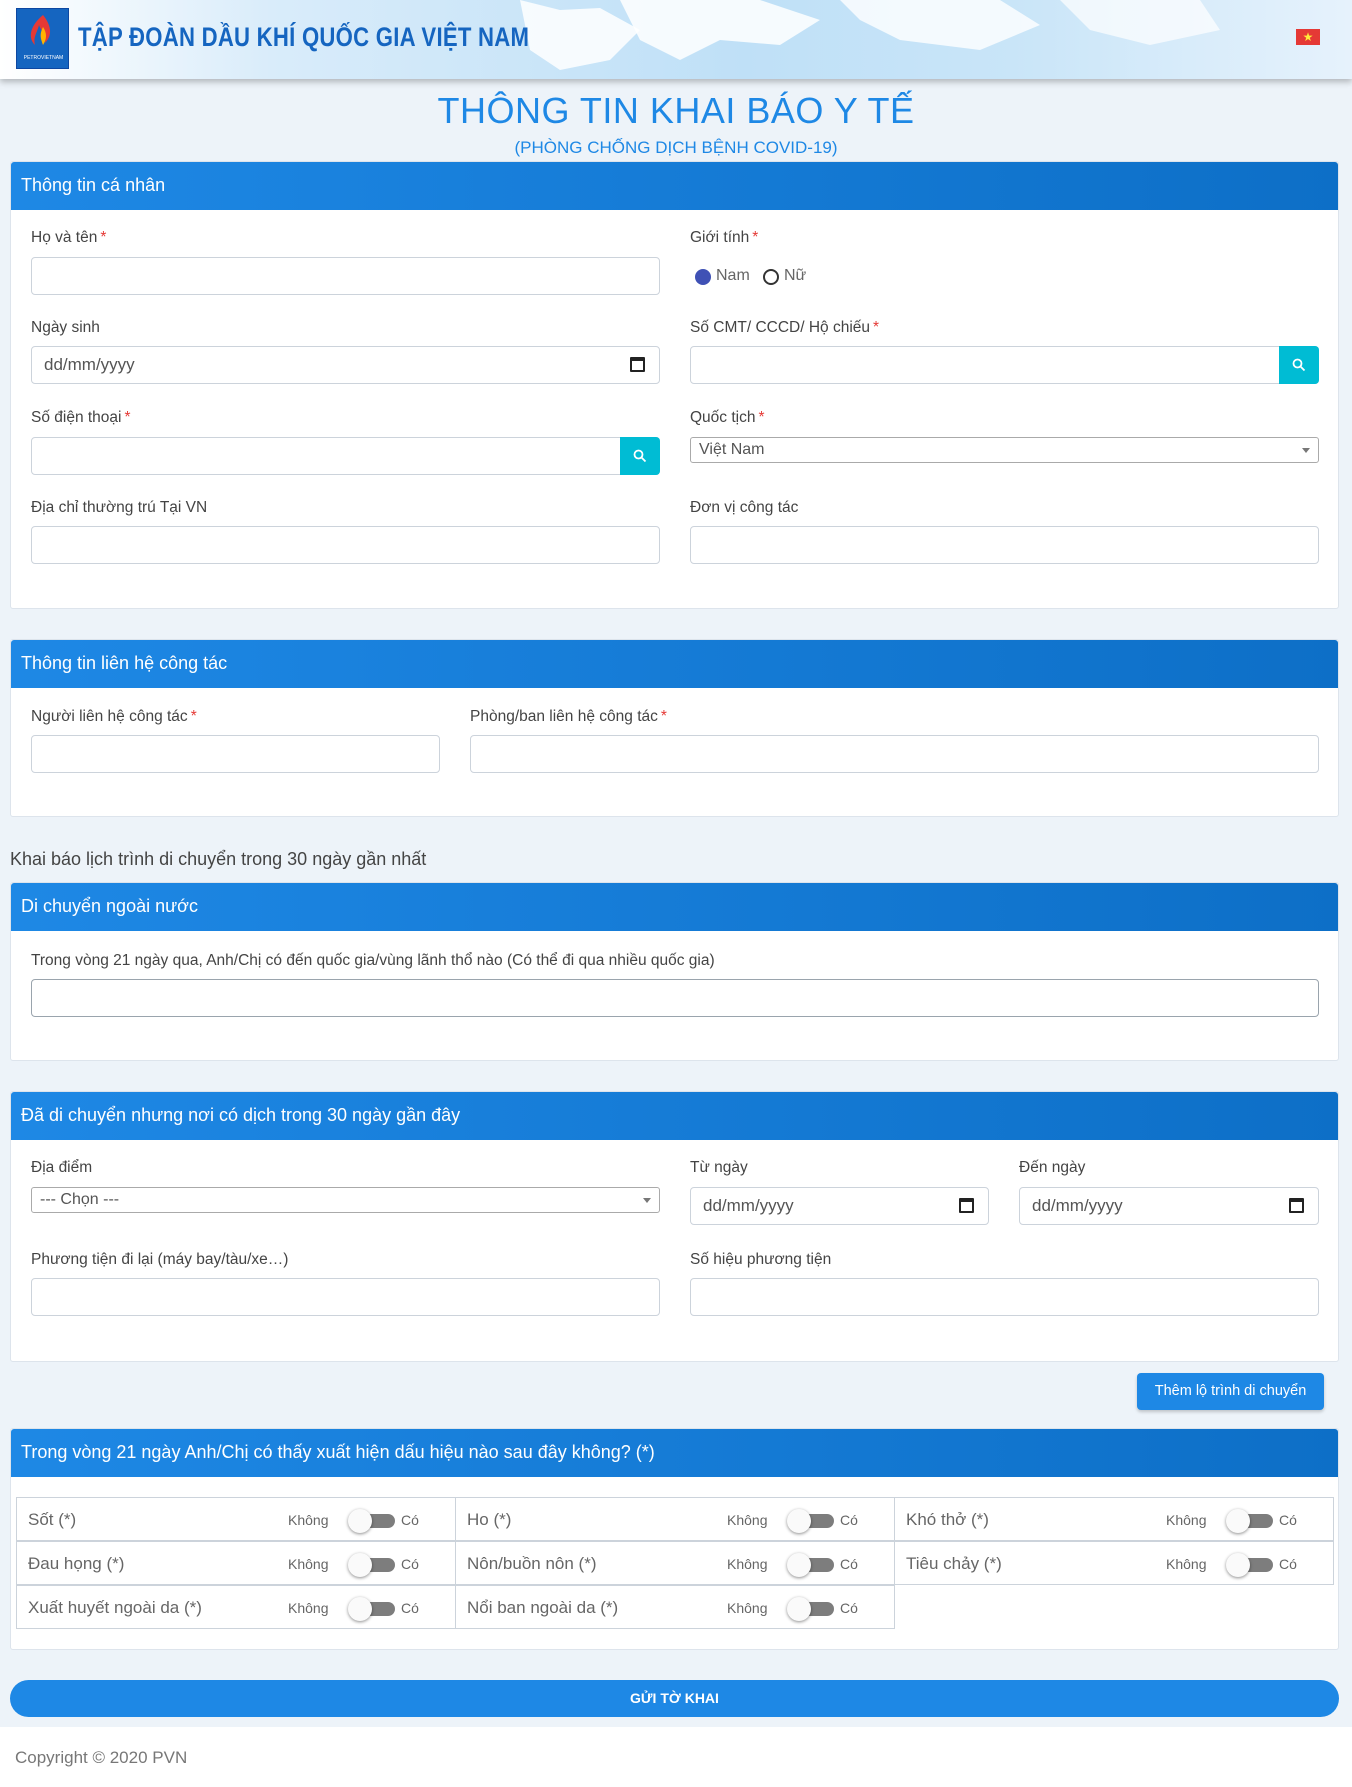  Describe the element at coordinates (115, 1607) in the screenshot. I see `symptom-name: Xuất huyết ngoài da (*)` at that location.